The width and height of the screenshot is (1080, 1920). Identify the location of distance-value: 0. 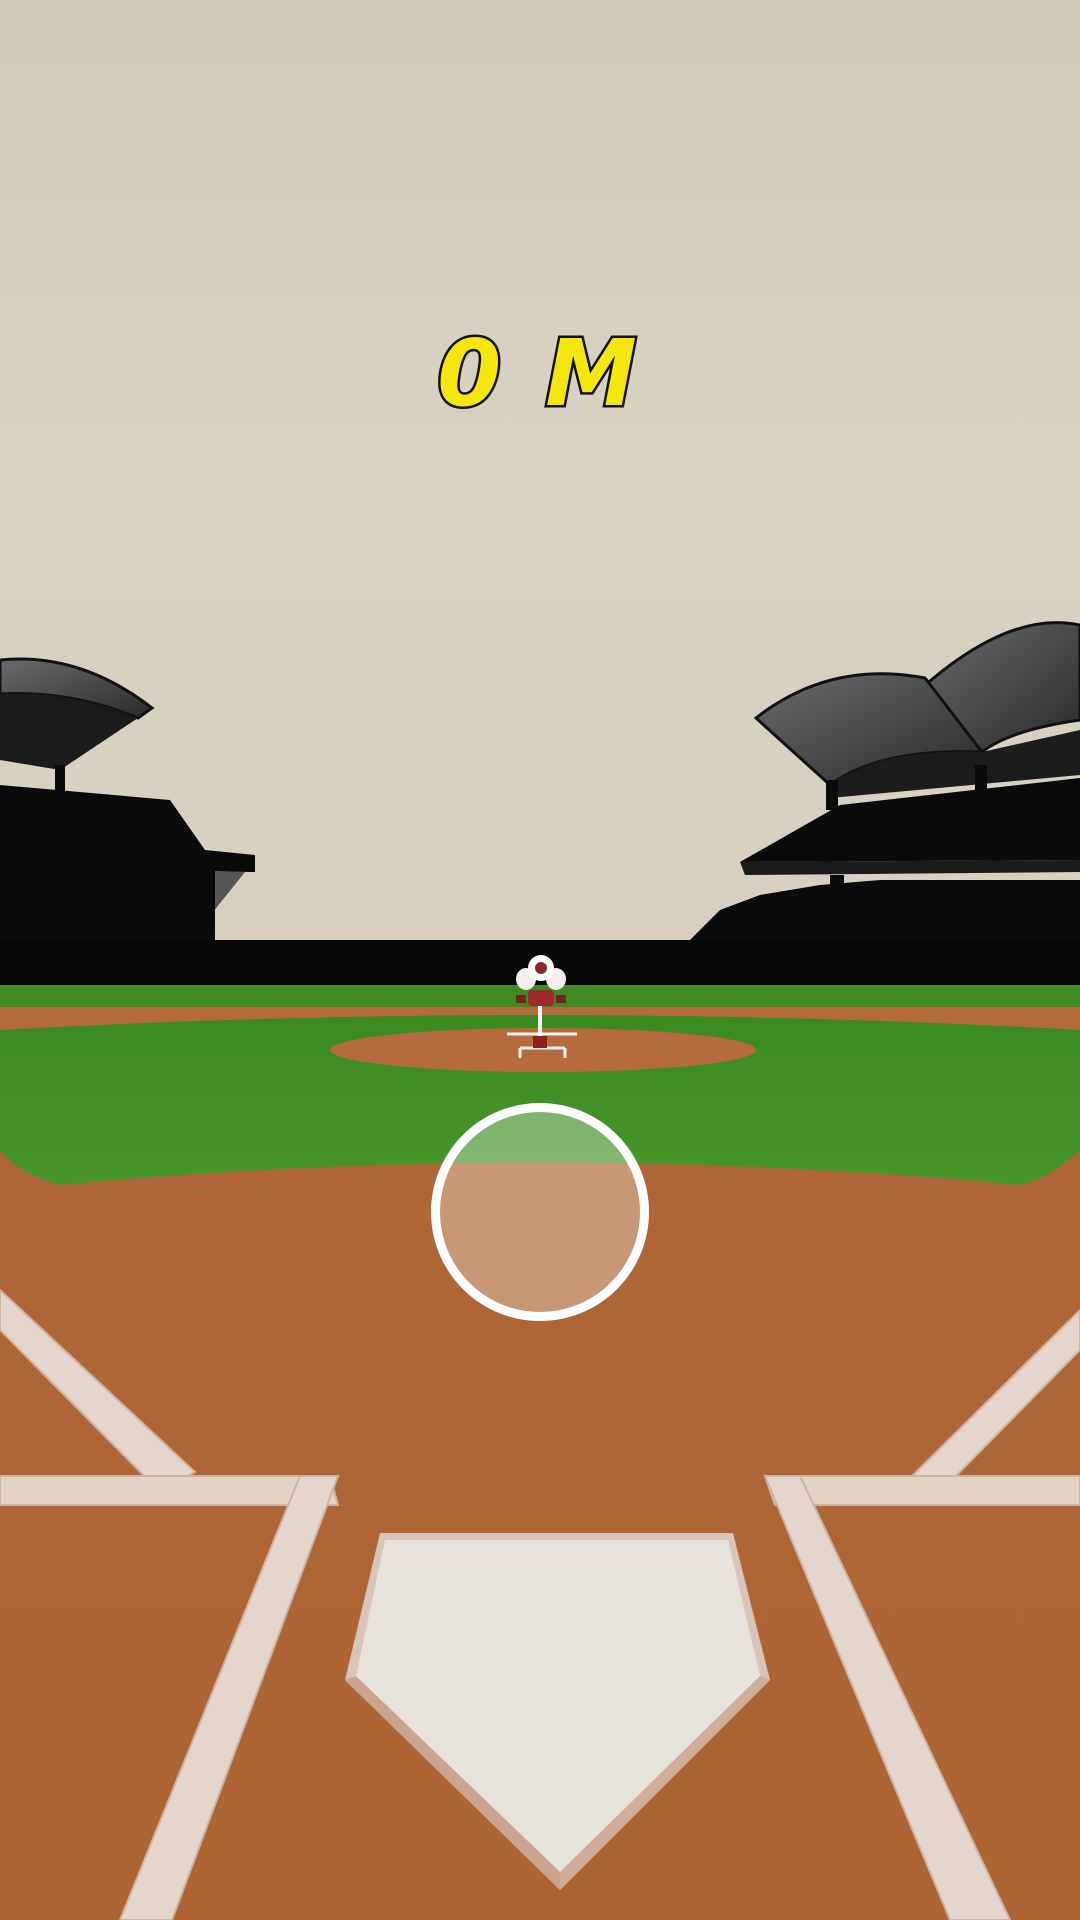
(471, 373).